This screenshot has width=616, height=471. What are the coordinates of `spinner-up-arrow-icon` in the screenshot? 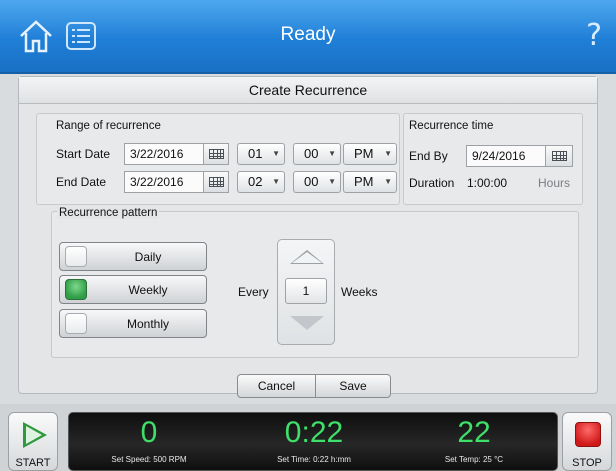 It's located at (307, 257).